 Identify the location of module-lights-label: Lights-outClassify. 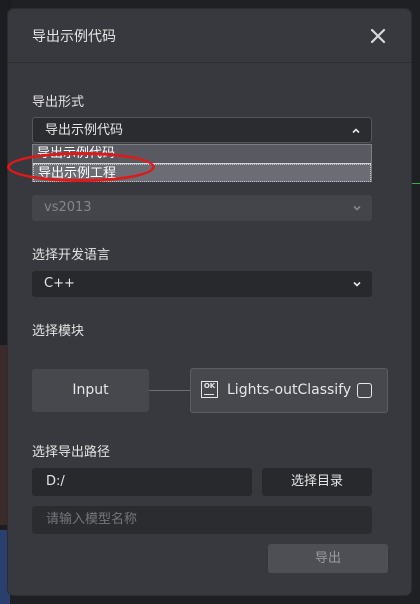
(289, 390).